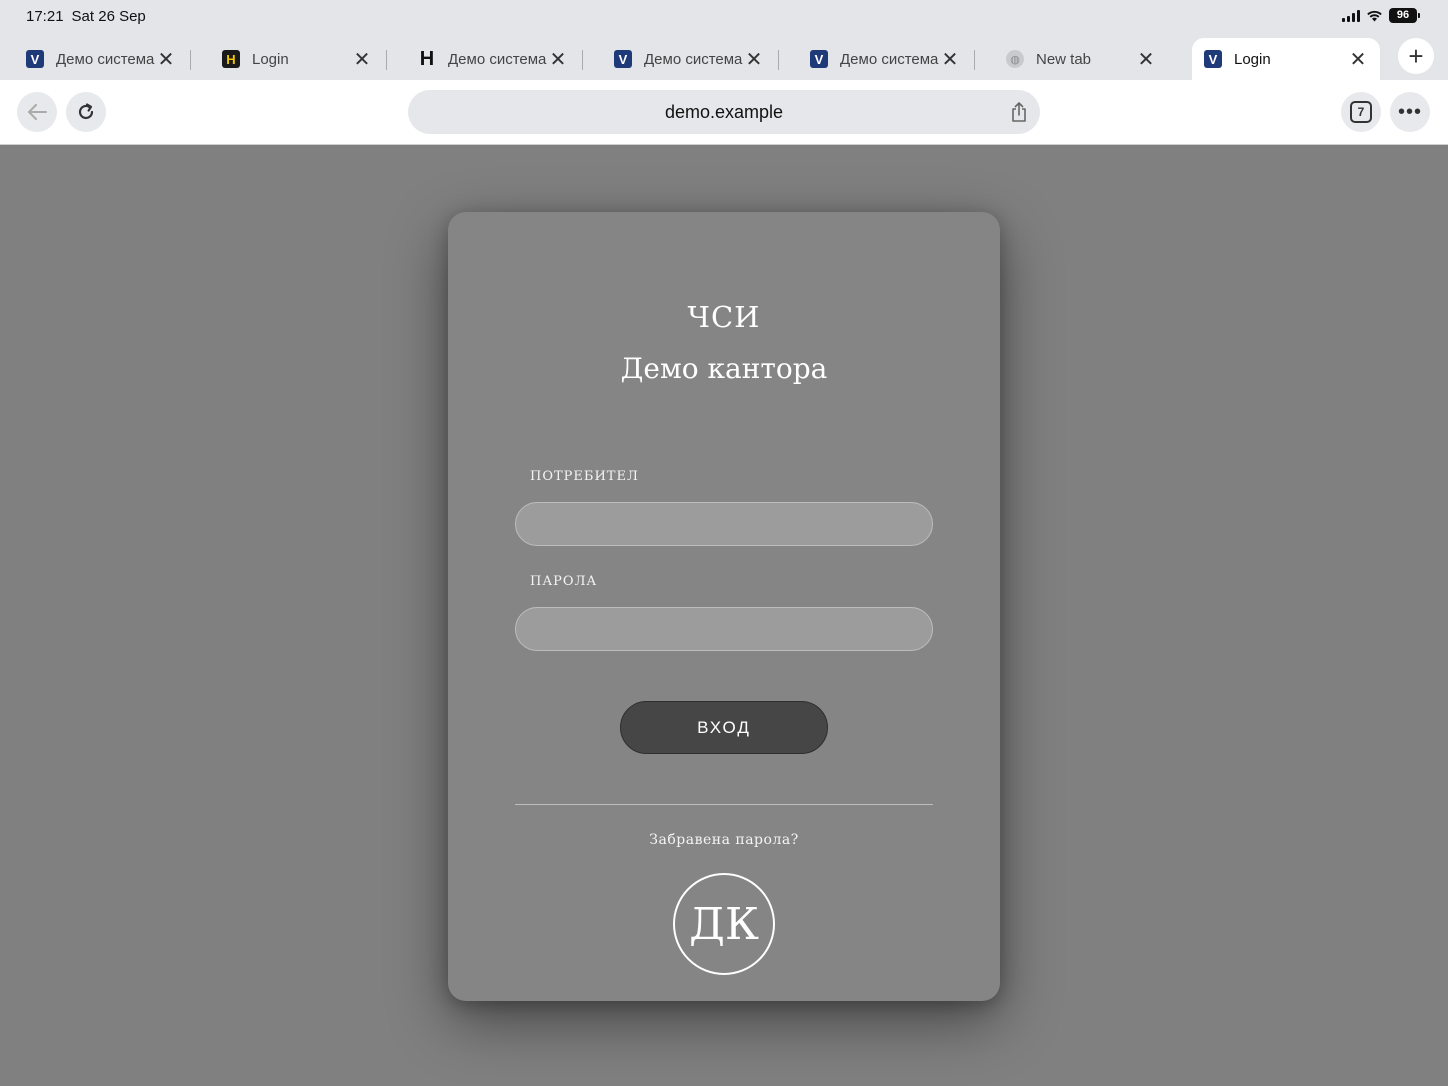 The height and width of the screenshot is (1086, 1448). Describe the element at coordinates (231, 59) in the screenshot. I see `h-logo-icon: H` at that location.